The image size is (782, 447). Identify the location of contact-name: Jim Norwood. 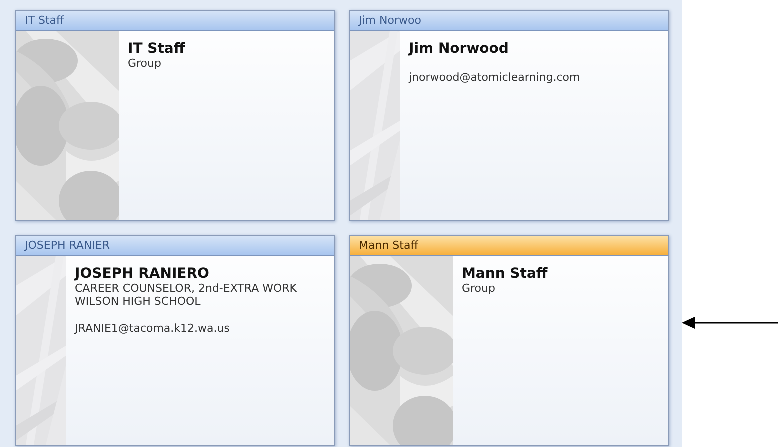
(459, 49).